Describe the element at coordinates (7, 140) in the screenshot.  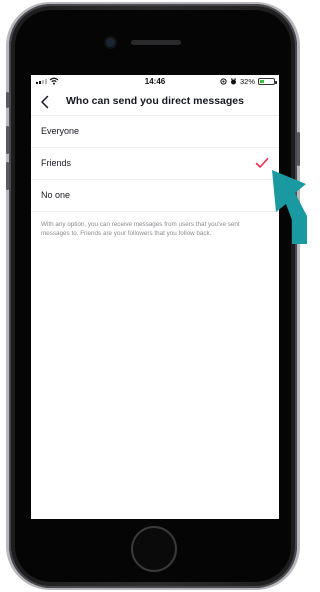
I see `volume-up-button` at that location.